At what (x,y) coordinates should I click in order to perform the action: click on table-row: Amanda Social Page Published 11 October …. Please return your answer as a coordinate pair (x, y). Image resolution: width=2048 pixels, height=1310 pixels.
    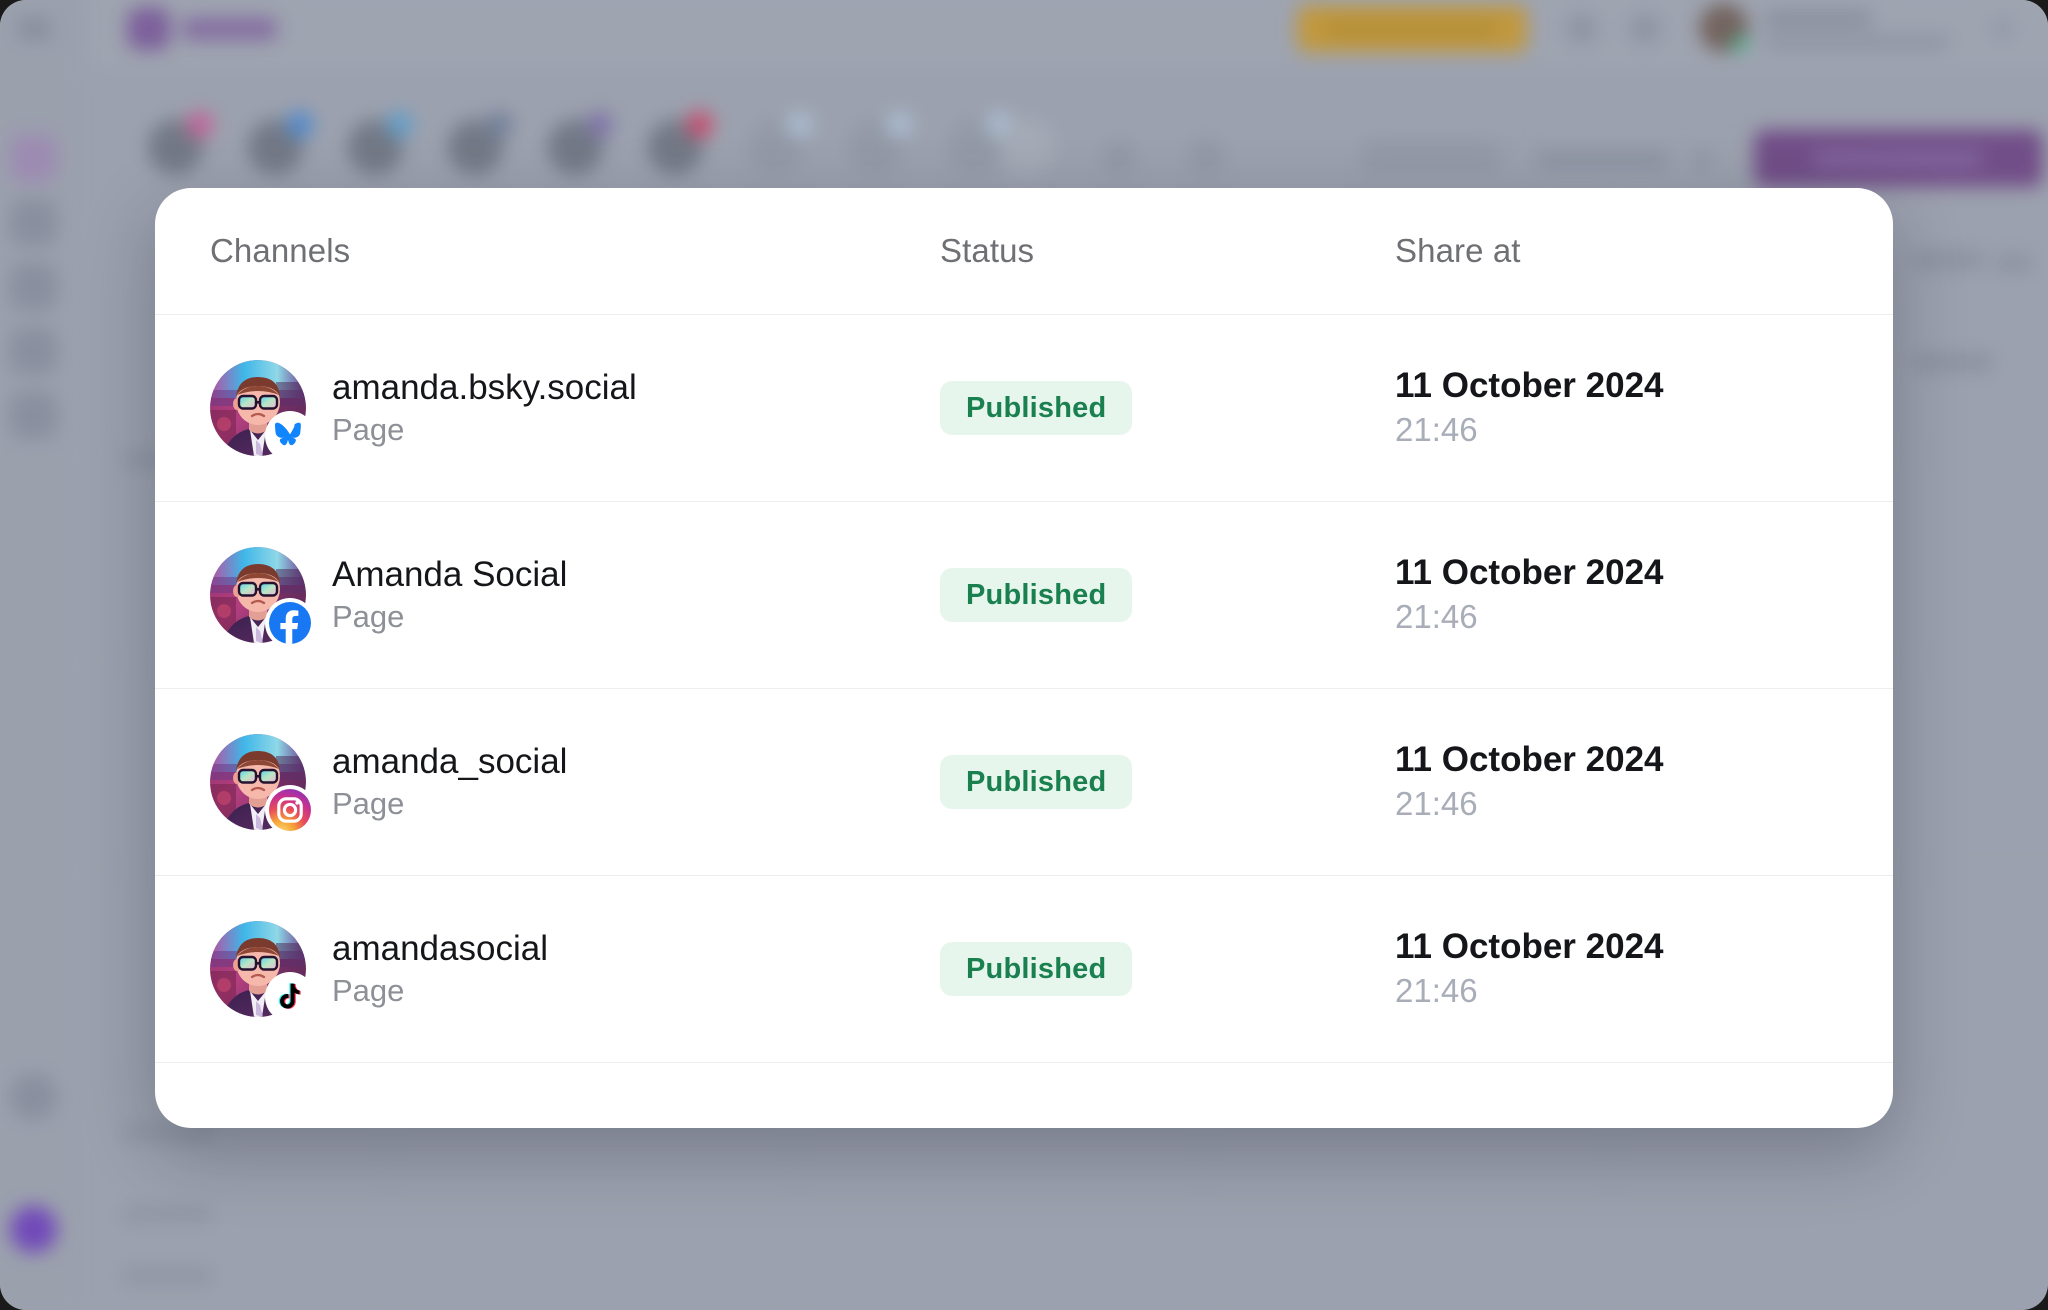
    Looking at the image, I should click on (1024, 595).